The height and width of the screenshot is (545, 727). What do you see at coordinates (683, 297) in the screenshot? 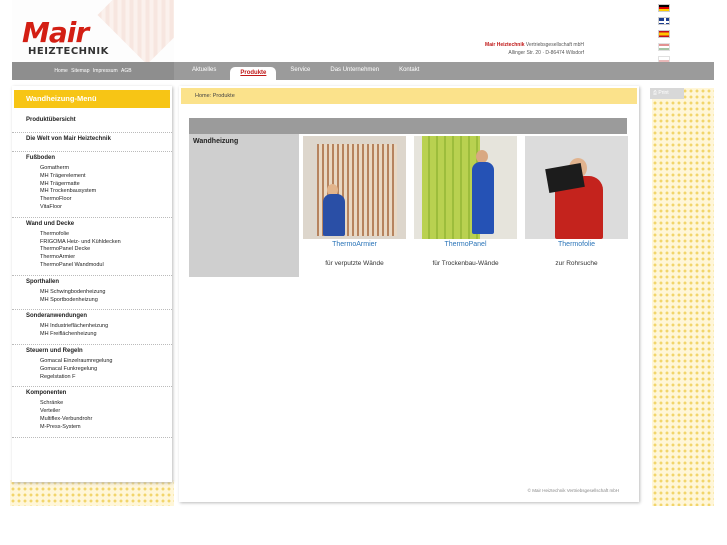
I see `right-decoration` at bounding box center [683, 297].